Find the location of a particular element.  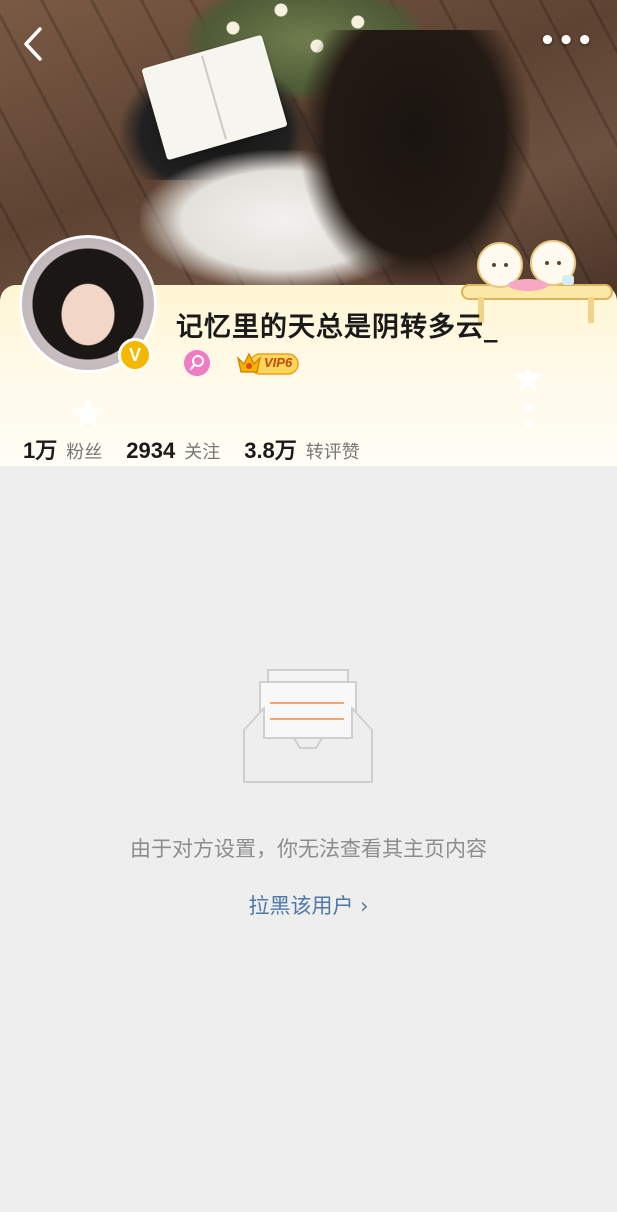

chevron-left-icon is located at coordinates (33, 44).